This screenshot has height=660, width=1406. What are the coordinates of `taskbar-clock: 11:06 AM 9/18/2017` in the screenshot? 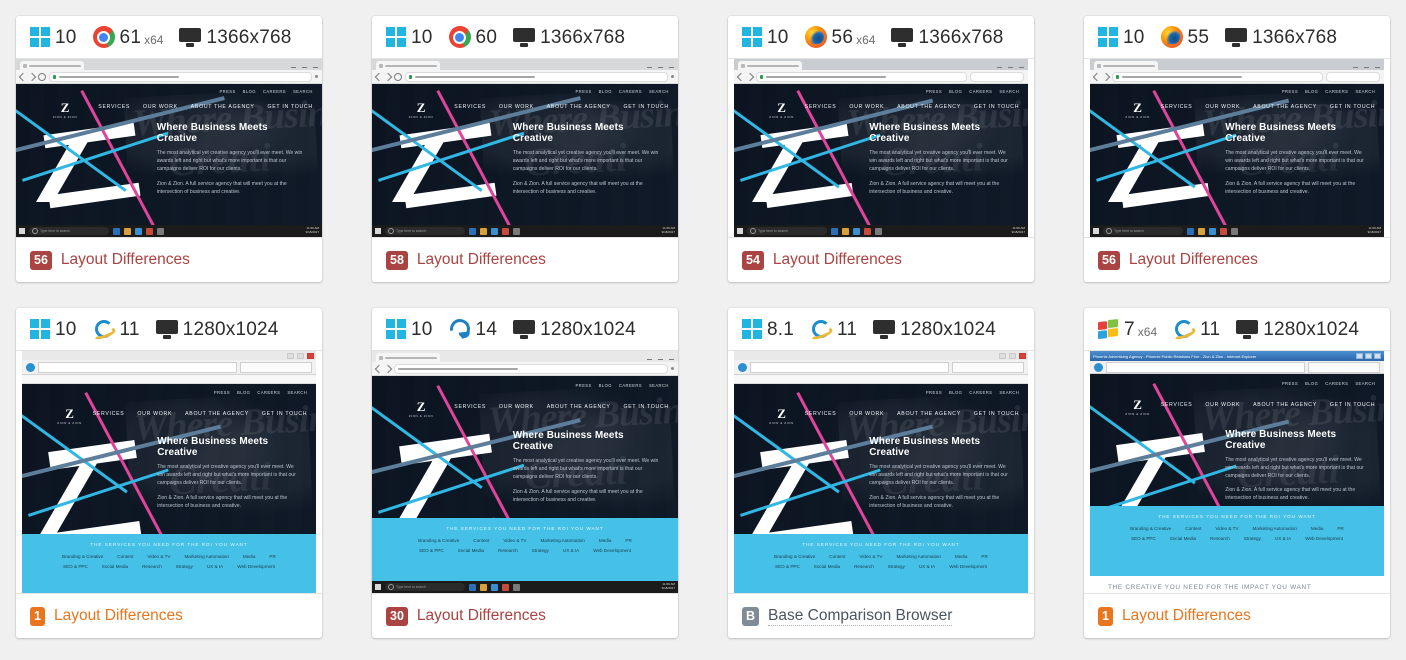 It's located at (1374, 230).